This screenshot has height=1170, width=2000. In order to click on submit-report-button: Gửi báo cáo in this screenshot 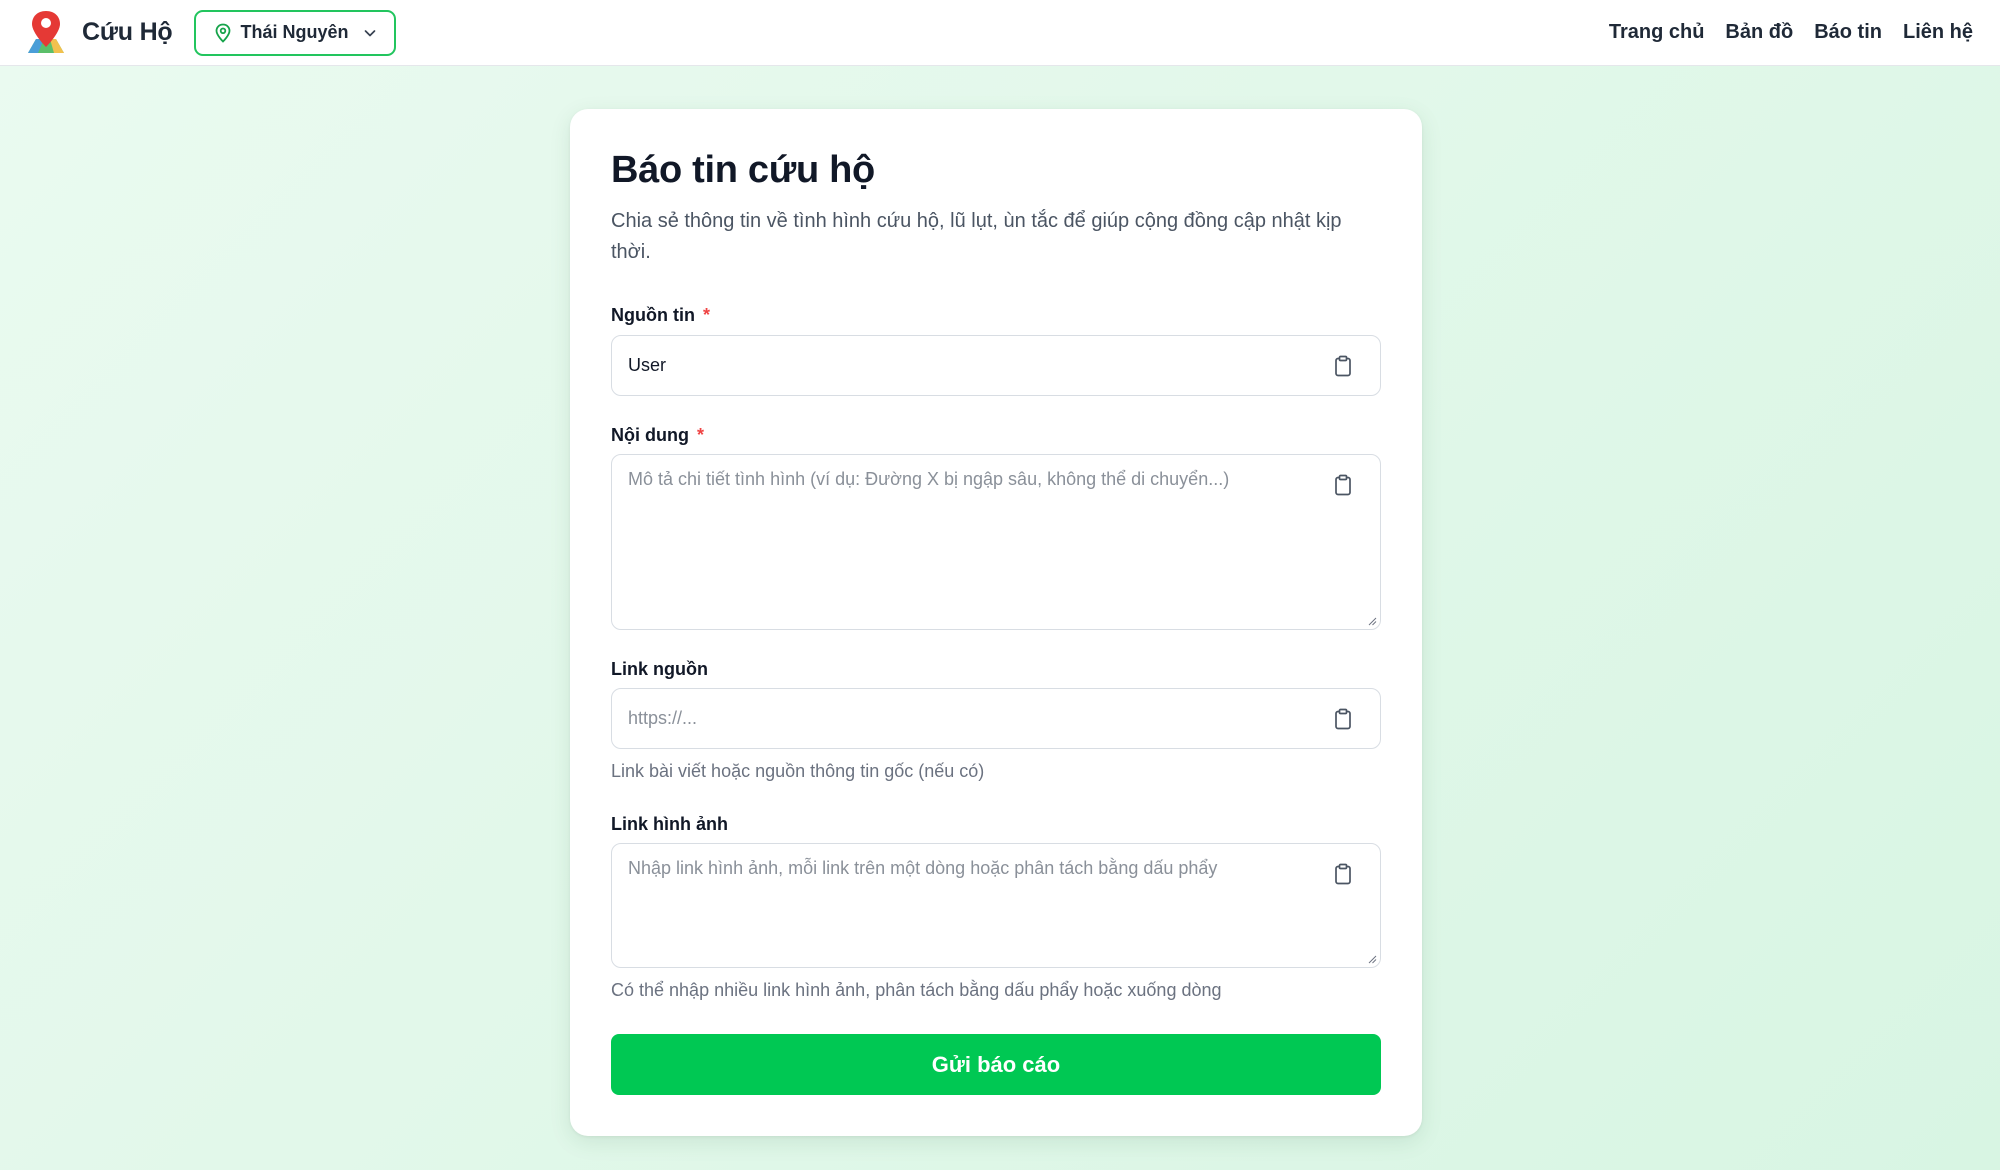, I will do `click(996, 1064)`.